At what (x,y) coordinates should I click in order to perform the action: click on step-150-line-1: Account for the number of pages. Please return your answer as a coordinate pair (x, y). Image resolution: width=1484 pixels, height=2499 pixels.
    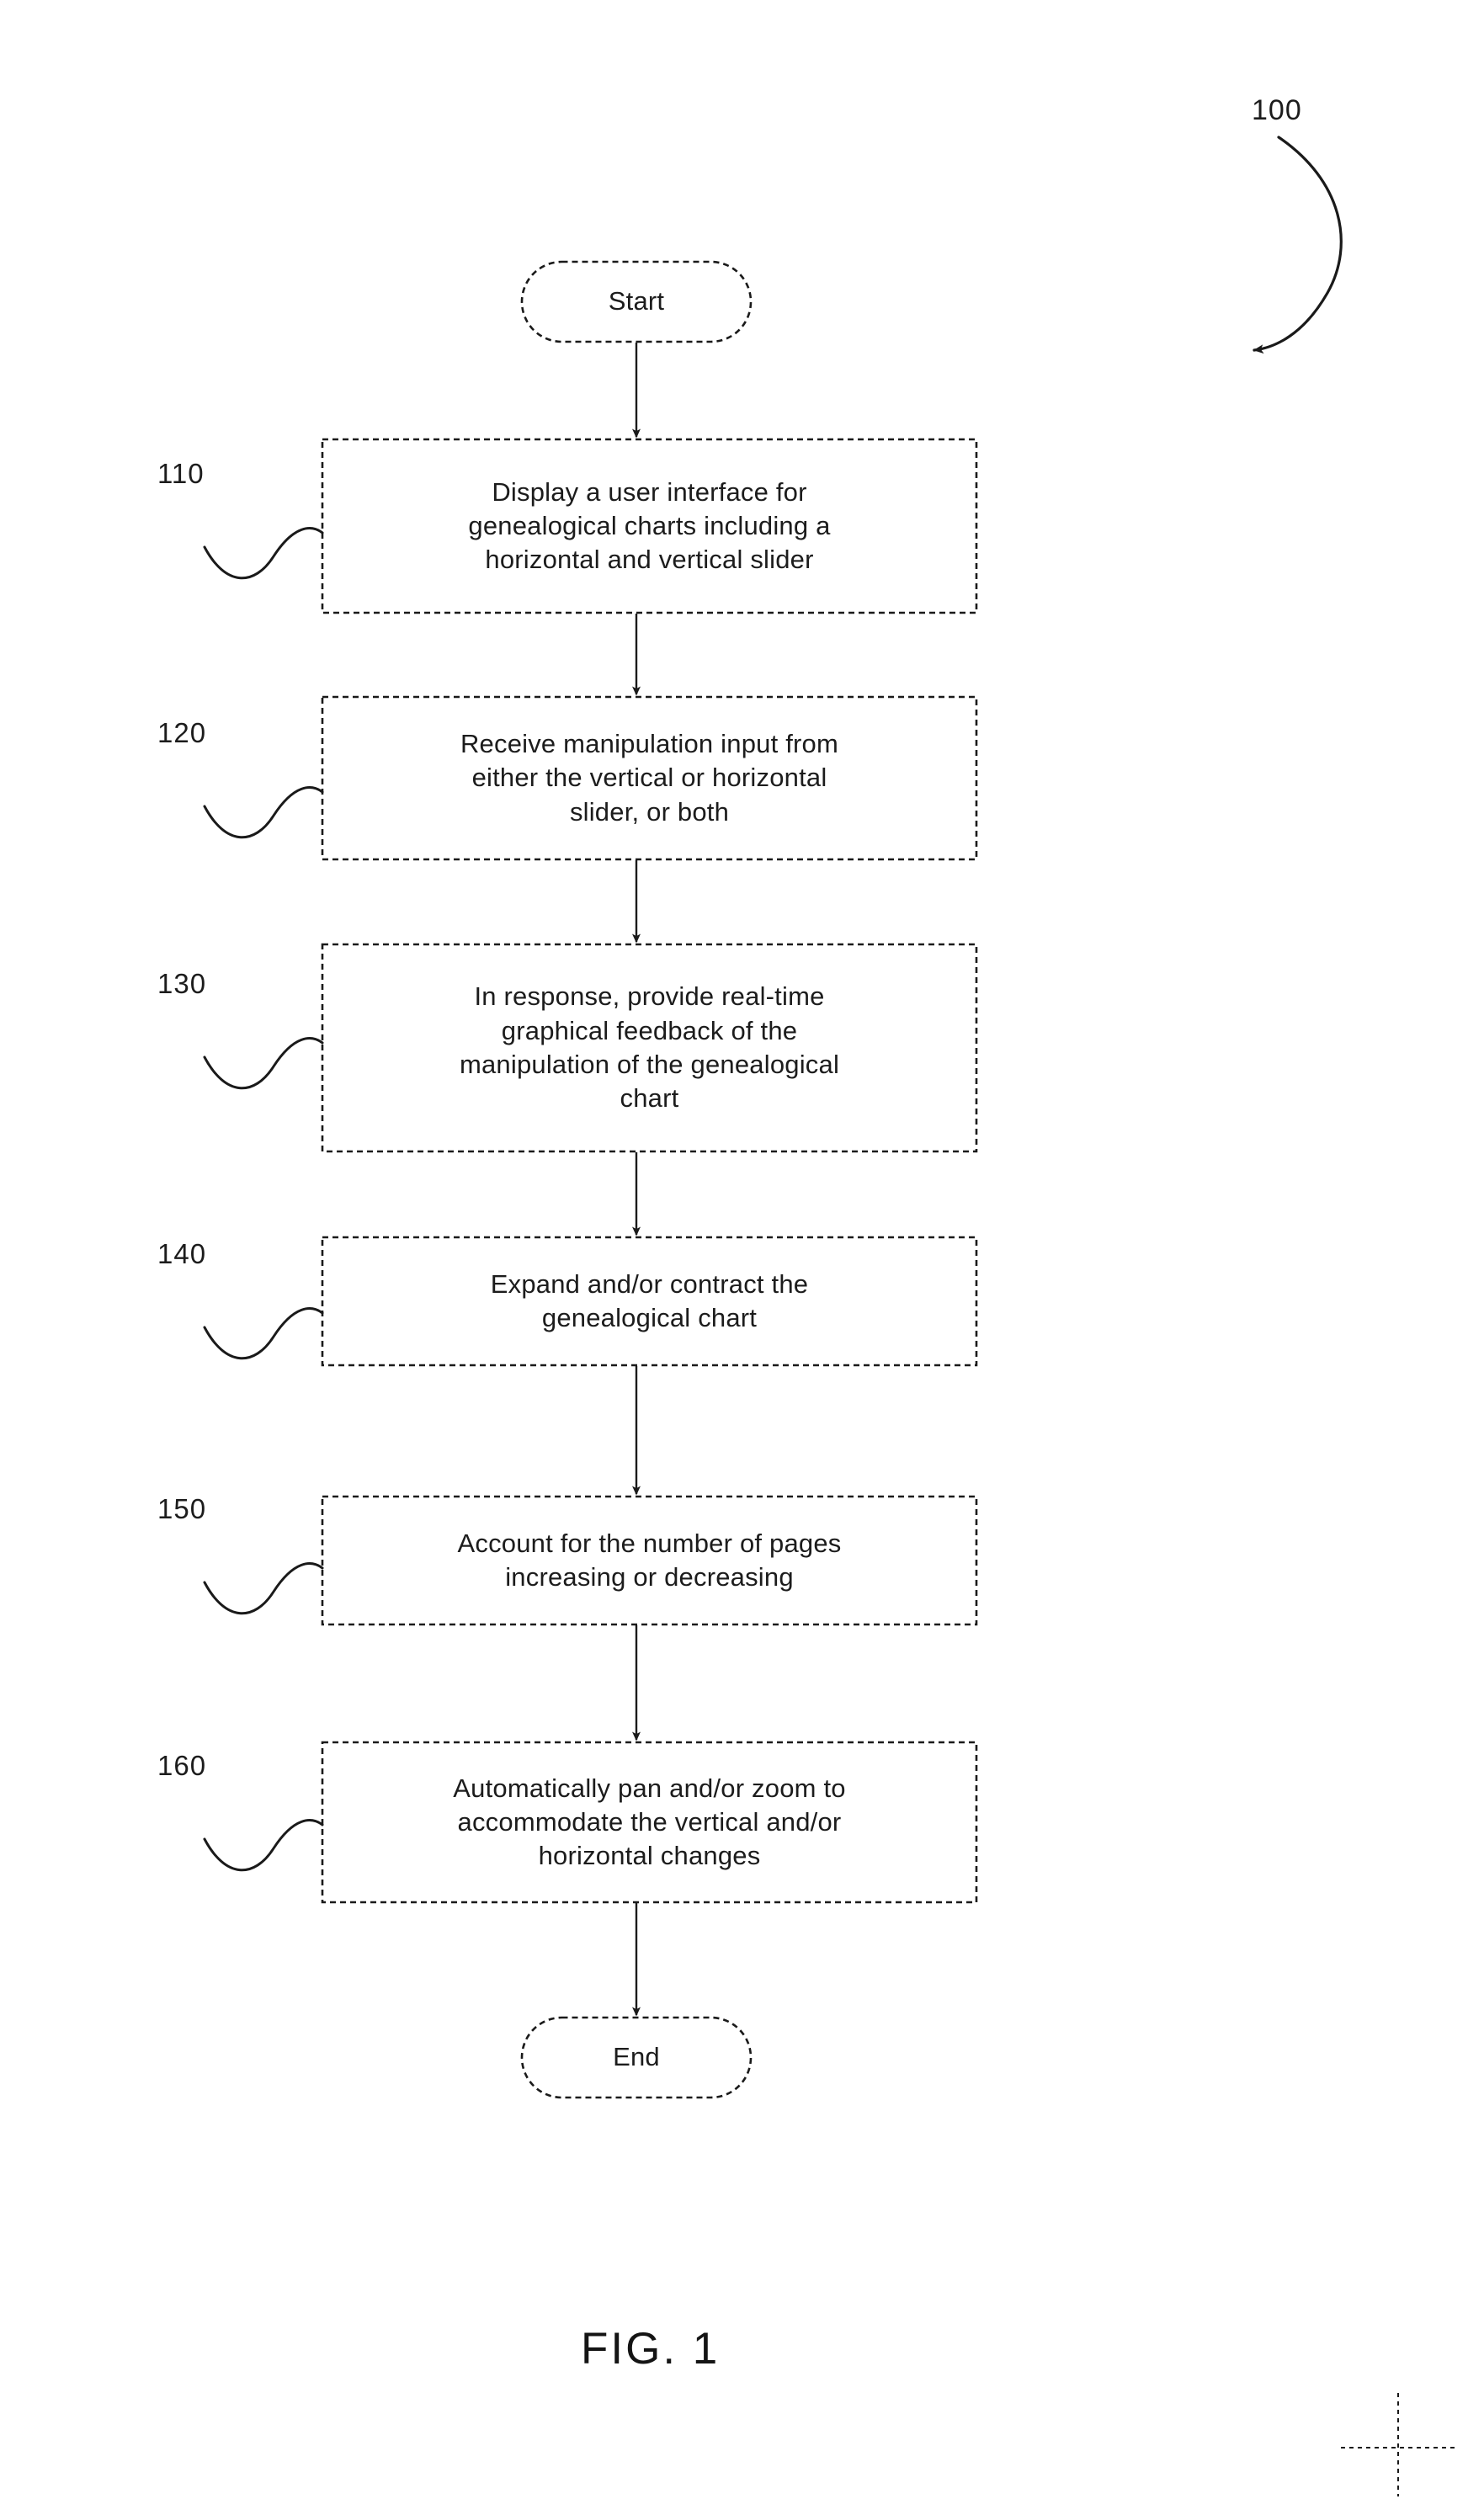
    Looking at the image, I should click on (649, 1543).